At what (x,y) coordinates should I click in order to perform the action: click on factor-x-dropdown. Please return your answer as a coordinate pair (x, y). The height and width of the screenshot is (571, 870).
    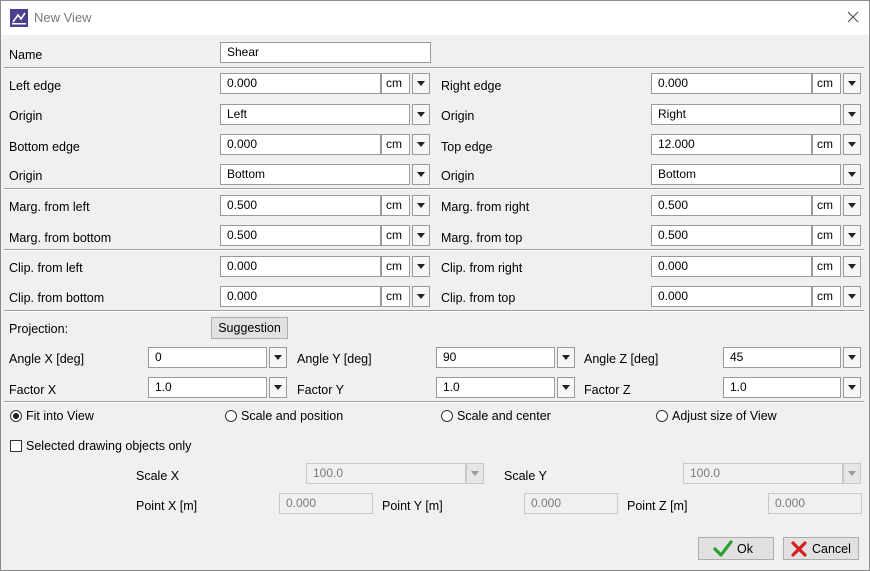
    Looking at the image, I should click on (278, 387).